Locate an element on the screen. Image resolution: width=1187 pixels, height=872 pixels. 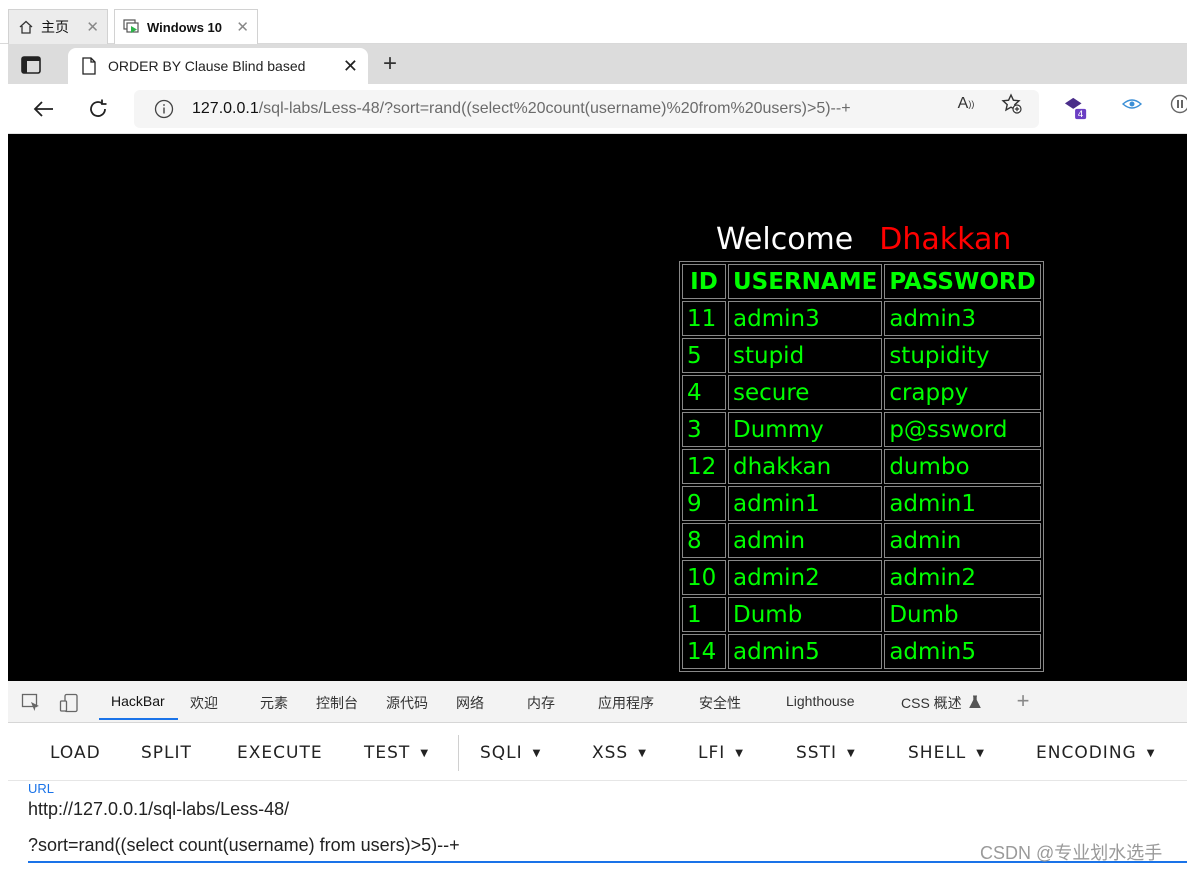
table-row: 1 Dumb Dumb is located at coordinates (861, 614).